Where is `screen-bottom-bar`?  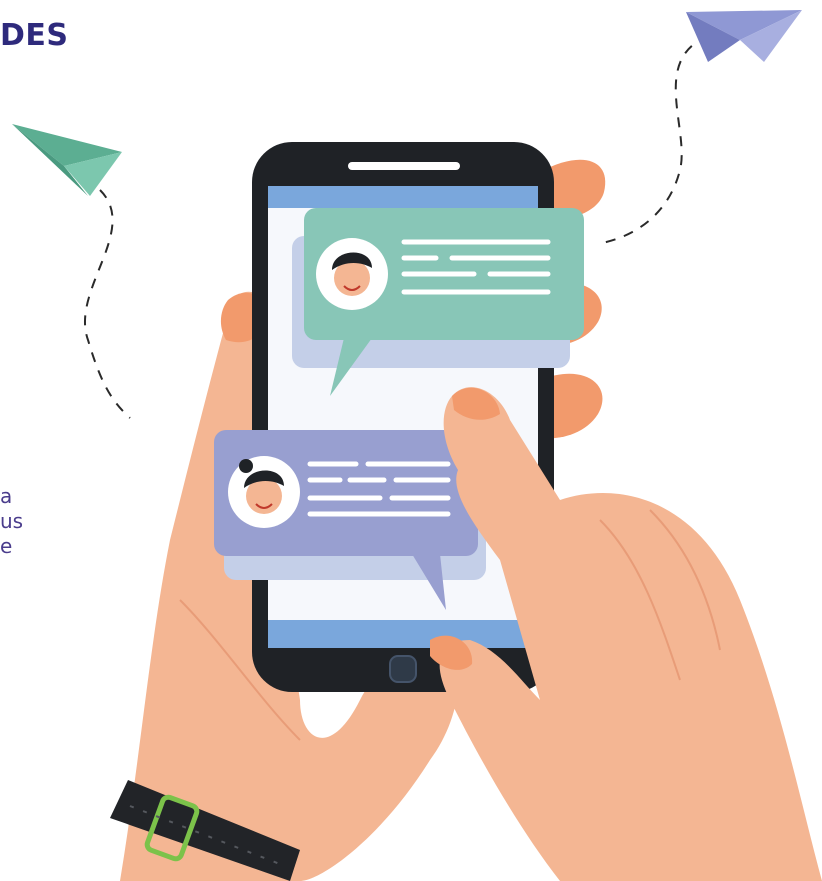 screen-bottom-bar is located at coordinates (403, 634).